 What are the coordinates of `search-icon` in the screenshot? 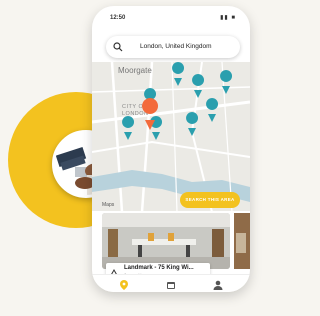 It's located at (118, 48).